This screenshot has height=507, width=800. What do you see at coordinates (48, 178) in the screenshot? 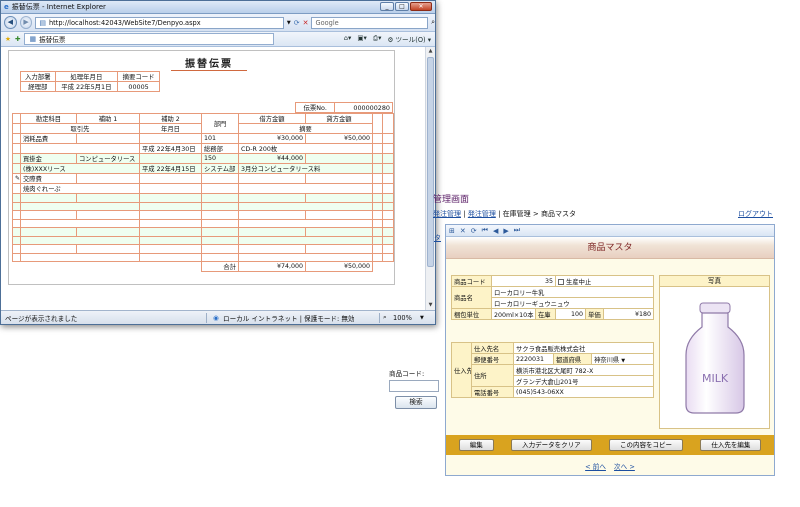
I see `account-cell: 交際費` at bounding box center [48, 178].